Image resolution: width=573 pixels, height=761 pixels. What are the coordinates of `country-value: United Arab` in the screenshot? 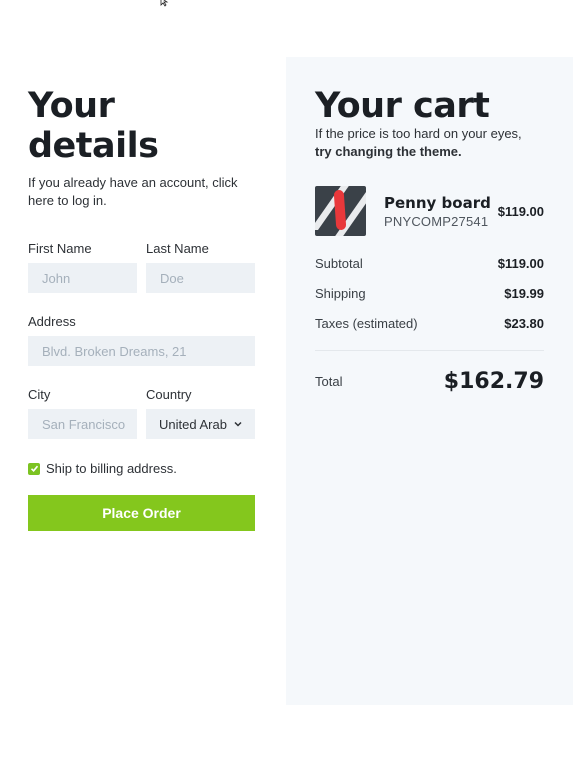 It's located at (193, 424).